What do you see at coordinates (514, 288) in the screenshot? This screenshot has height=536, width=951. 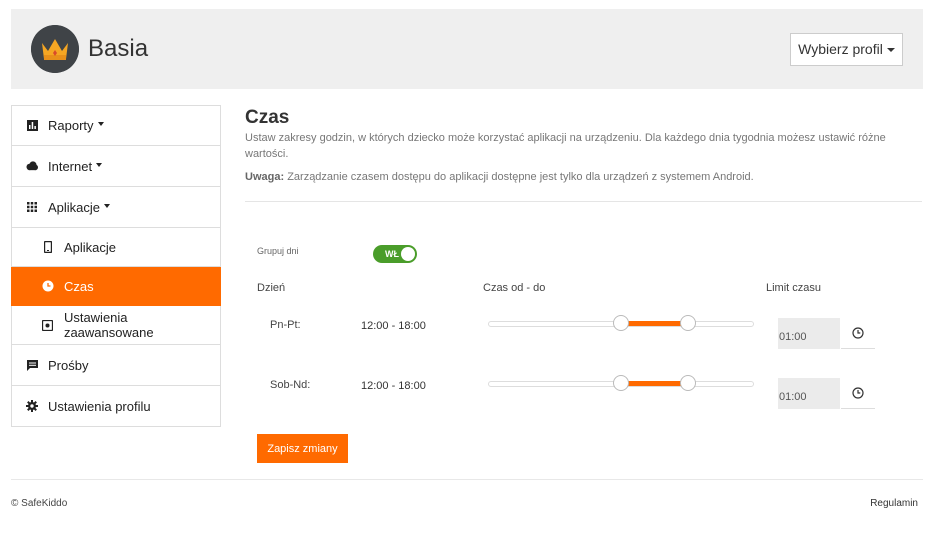 I see `column-header-time-range: Czas od - do` at bounding box center [514, 288].